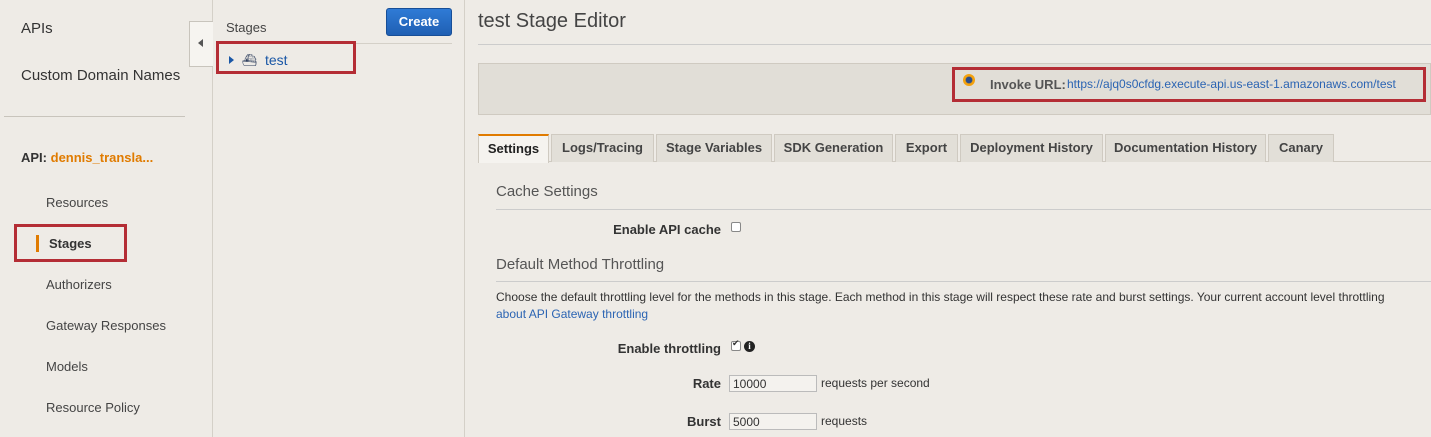 This screenshot has height=437, width=1431. Describe the element at coordinates (963, 281) in the screenshot. I see `throttling-section-divider` at that location.